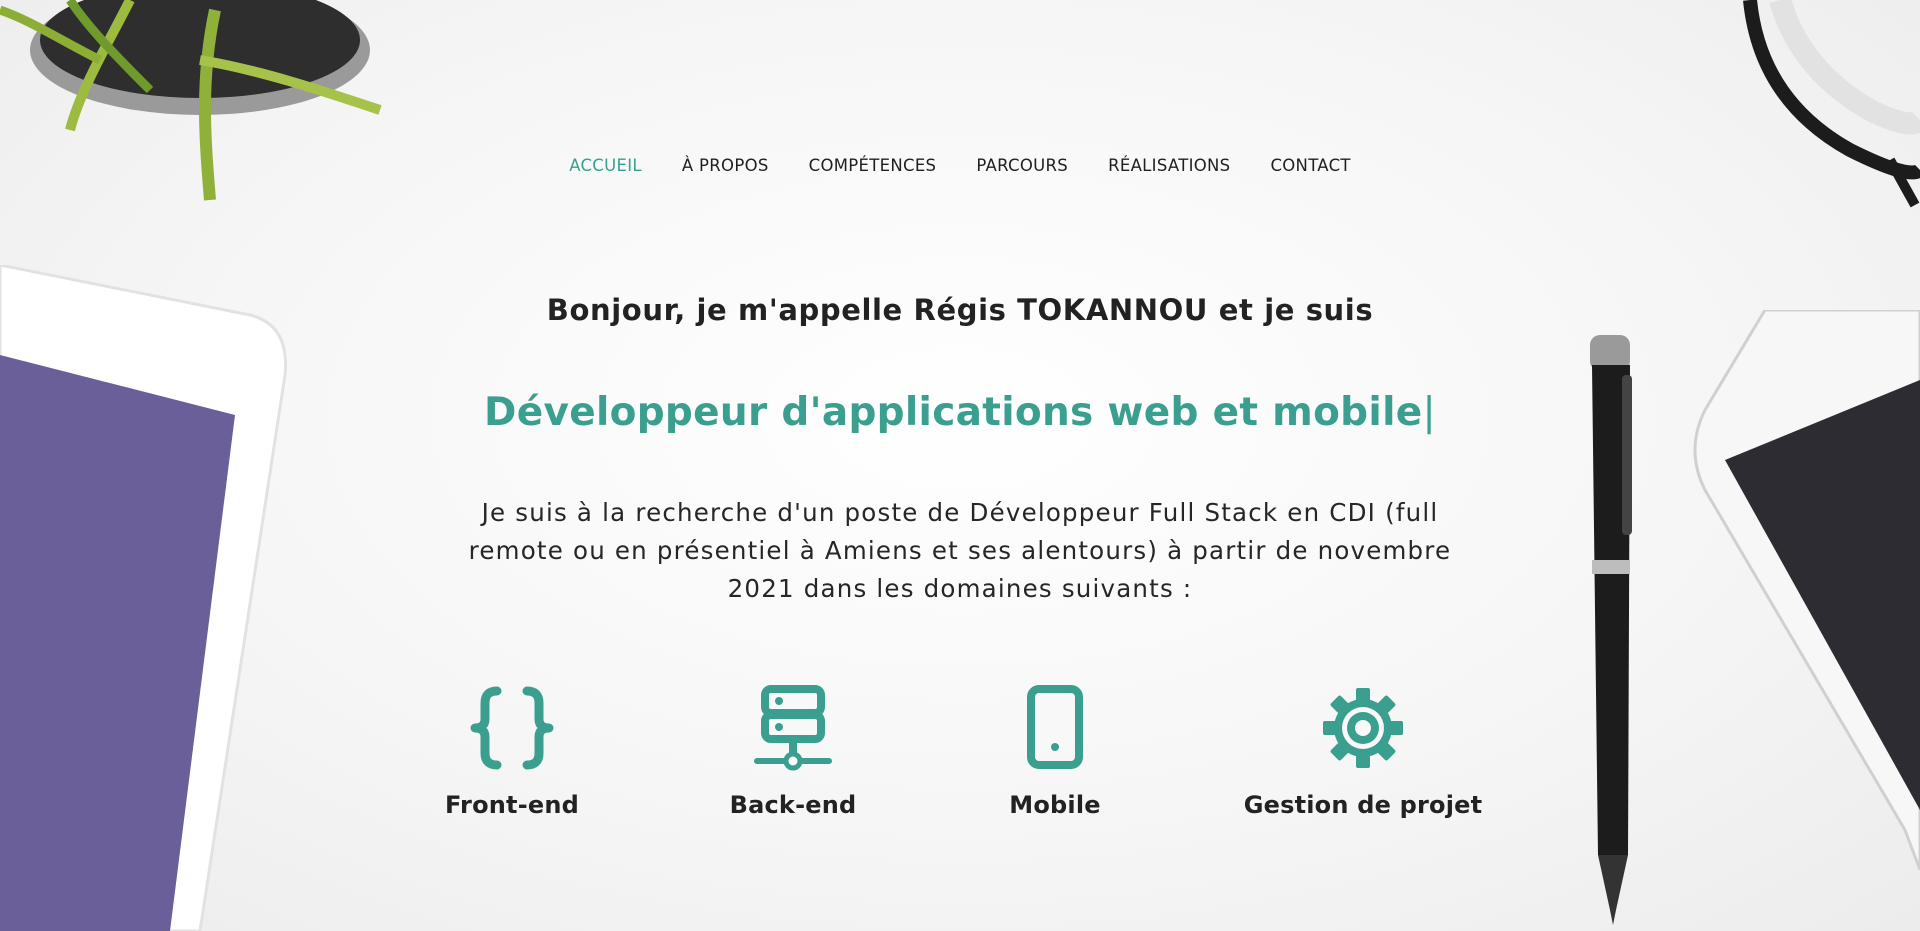 Image resolution: width=1920 pixels, height=931 pixels. What do you see at coordinates (960, 588) in the screenshot?
I see `intro-line-3: 2021 dans les domaines suivants :` at bounding box center [960, 588].